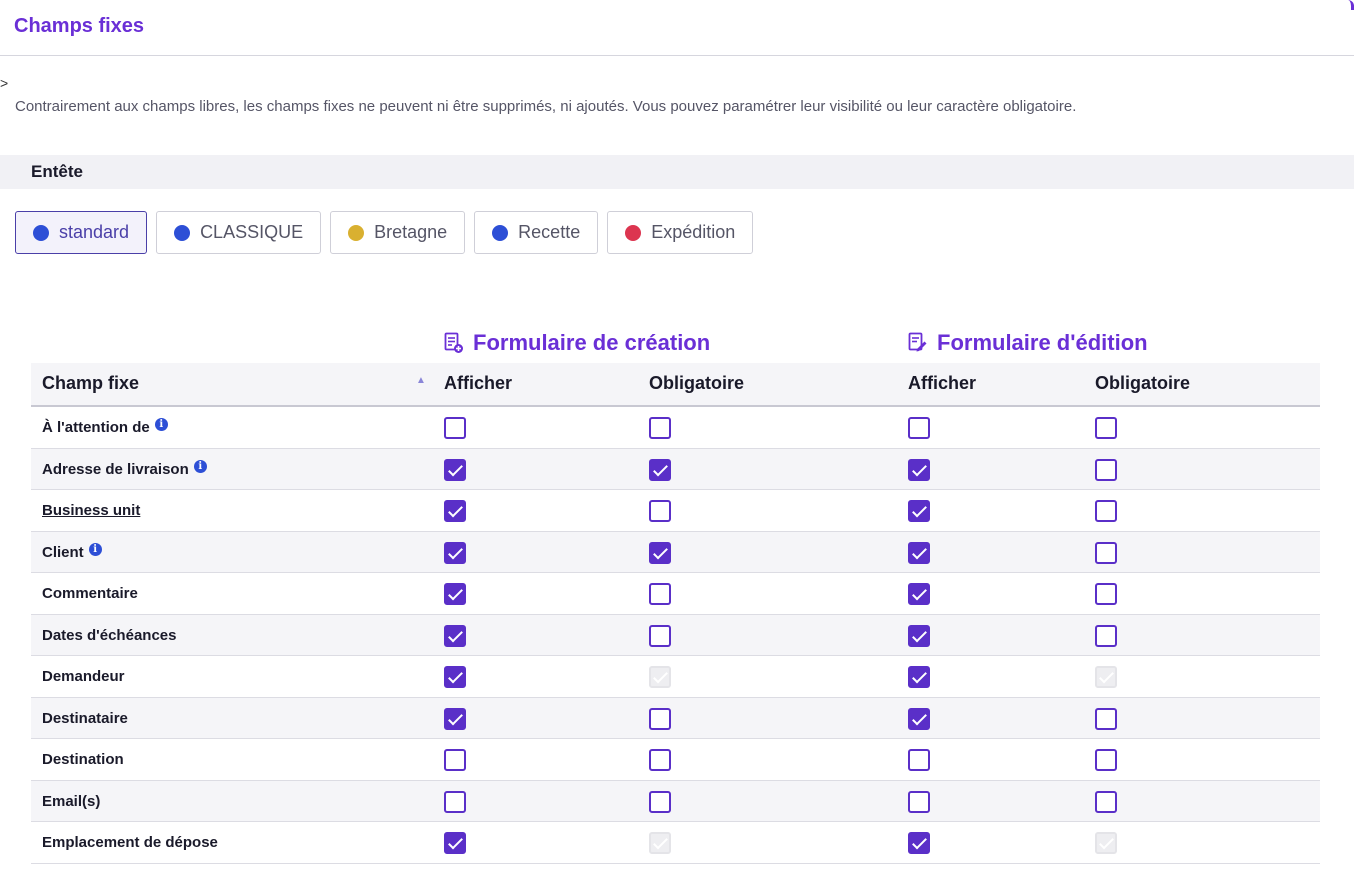 The width and height of the screenshot is (1354, 869). I want to click on page-header: Champs fixes, so click(677, 28).